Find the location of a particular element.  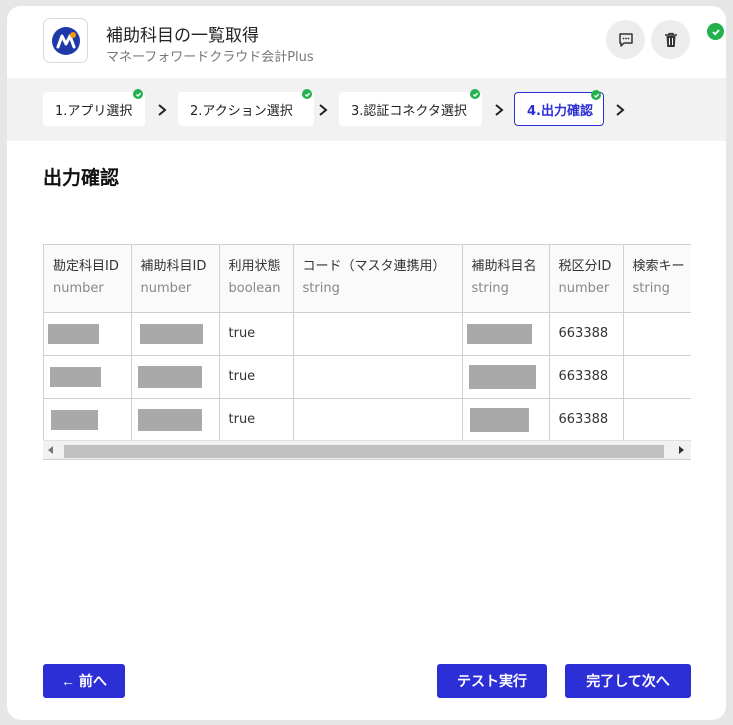

column-header: 利用状態 boolean is located at coordinates (256, 279).